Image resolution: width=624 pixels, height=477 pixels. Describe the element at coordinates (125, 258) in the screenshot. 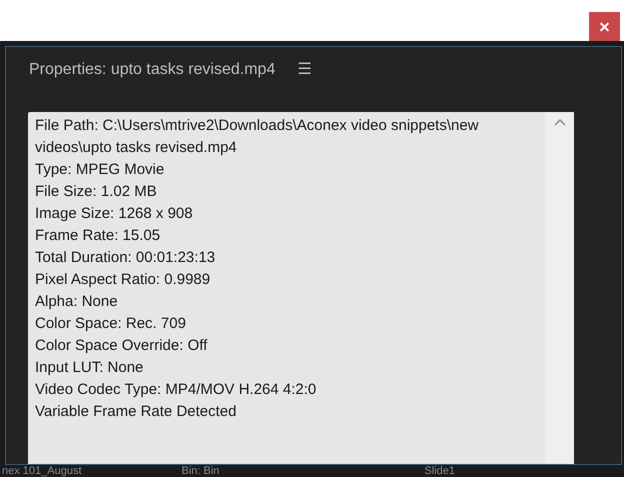

I see `property-line: Total Duration: 00:01:23:13` at that location.